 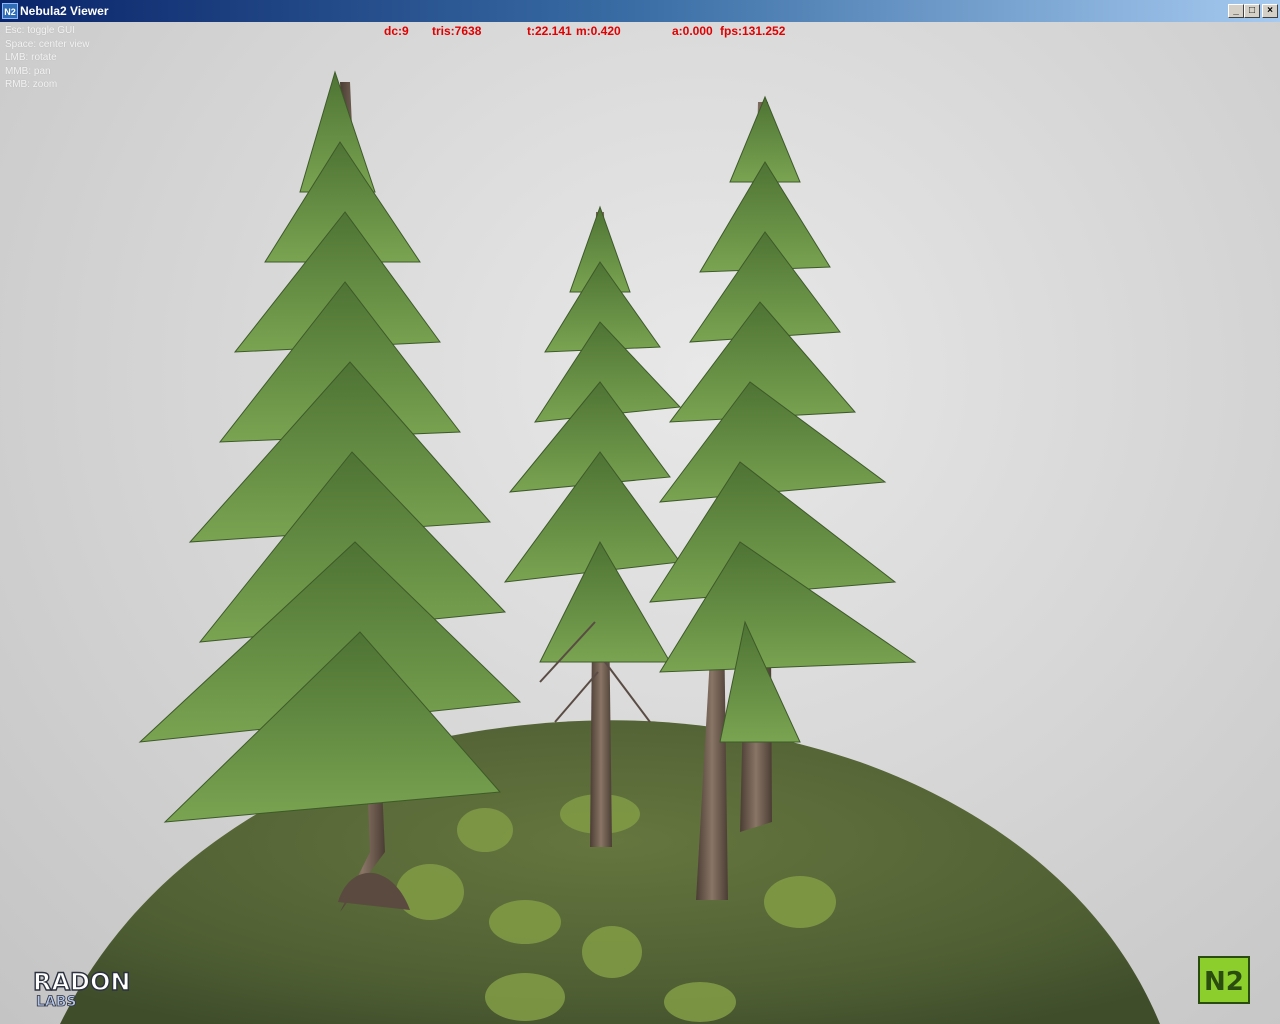 I want to click on stat-m: m:0.420, so click(x=598, y=31).